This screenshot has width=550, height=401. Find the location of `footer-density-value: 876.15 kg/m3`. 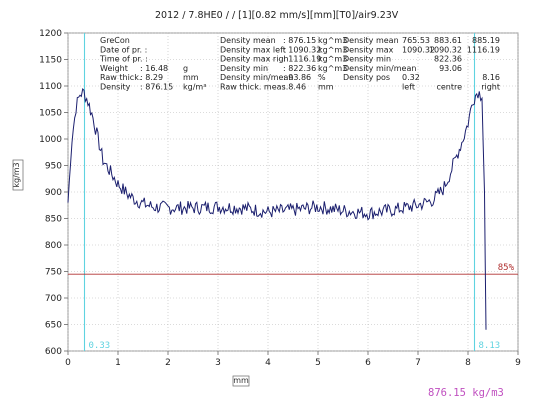

footer-density-value: 876.15 kg/m3 is located at coordinates (466, 393).